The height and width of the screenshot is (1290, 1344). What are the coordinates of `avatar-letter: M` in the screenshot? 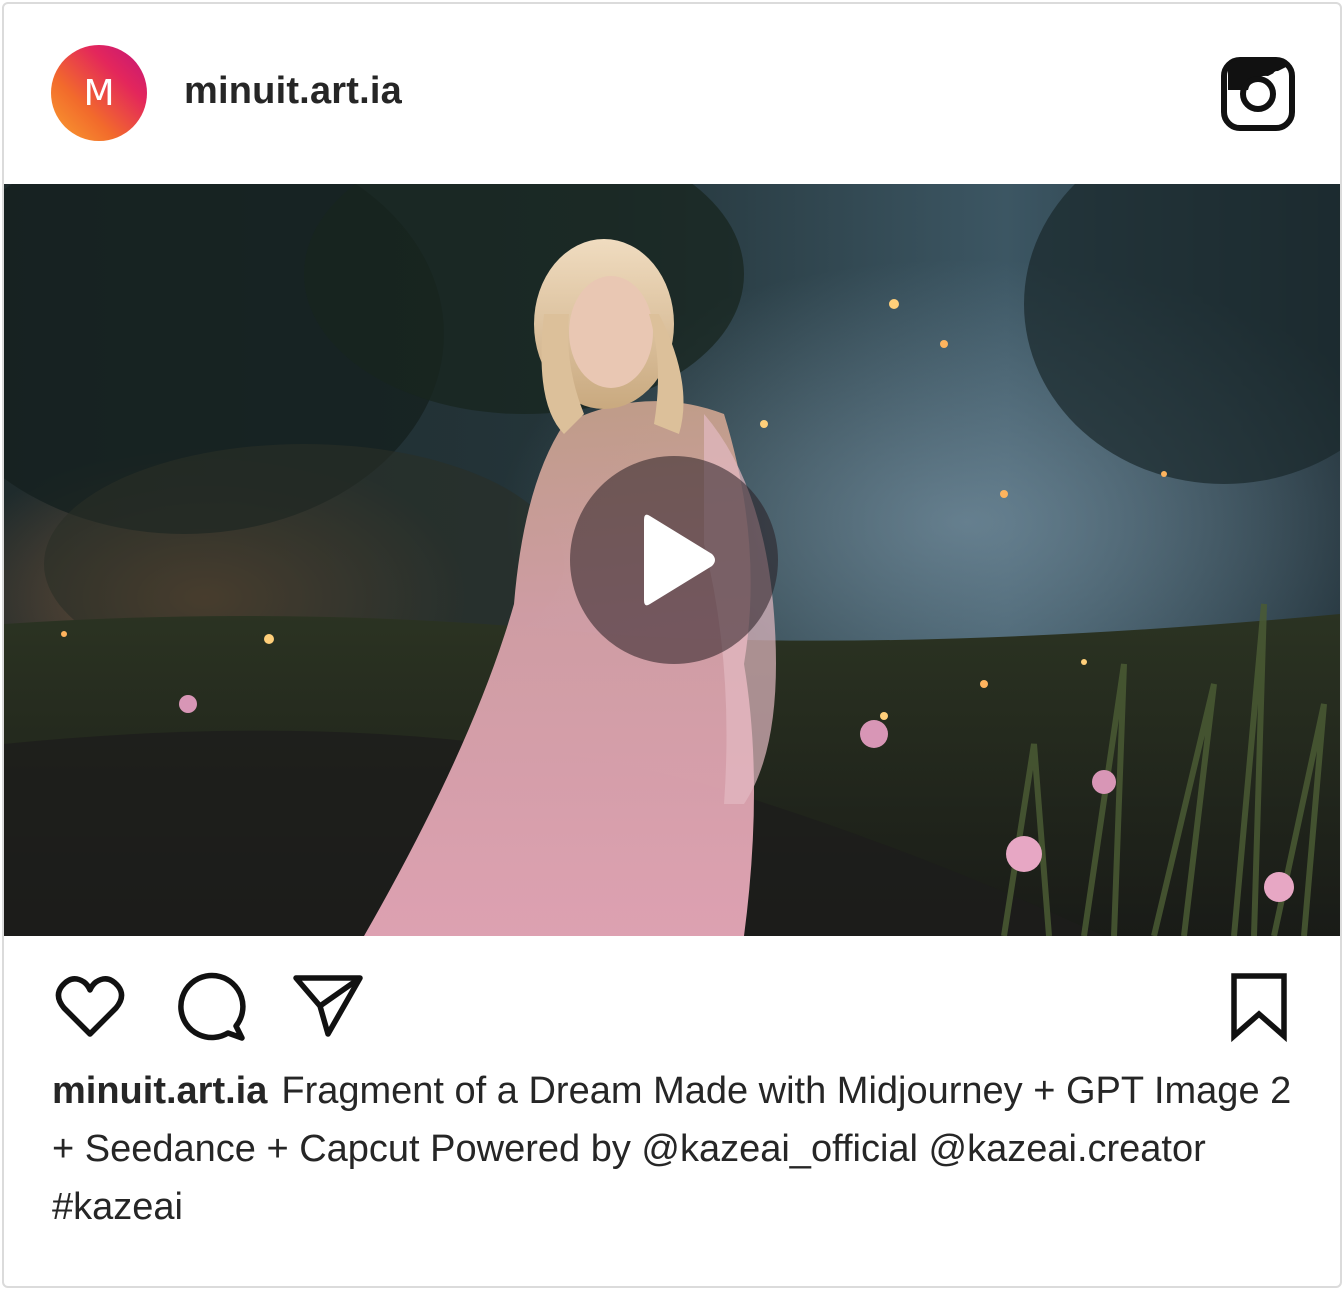 It's located at (99, 93).